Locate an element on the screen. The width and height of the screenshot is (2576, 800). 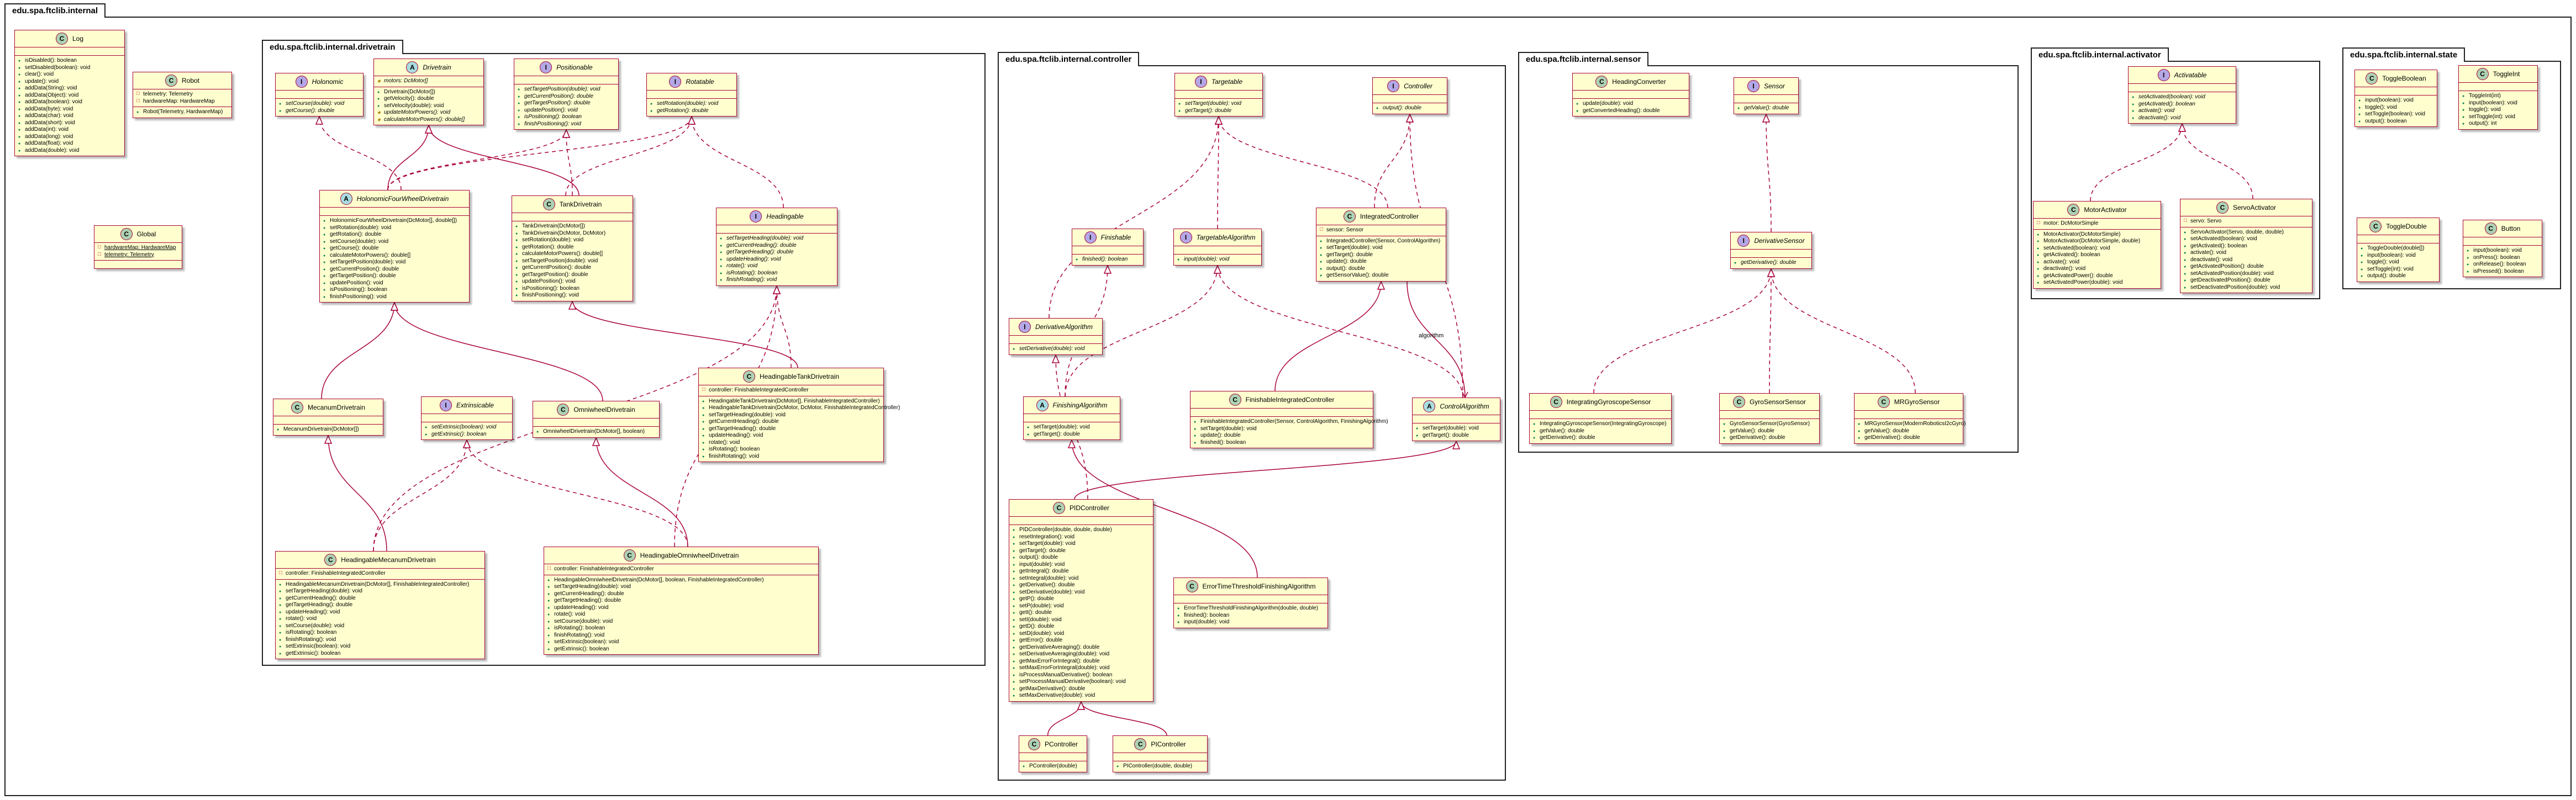
method: getTargetPosition(): double is located at coordinates (567, 103).